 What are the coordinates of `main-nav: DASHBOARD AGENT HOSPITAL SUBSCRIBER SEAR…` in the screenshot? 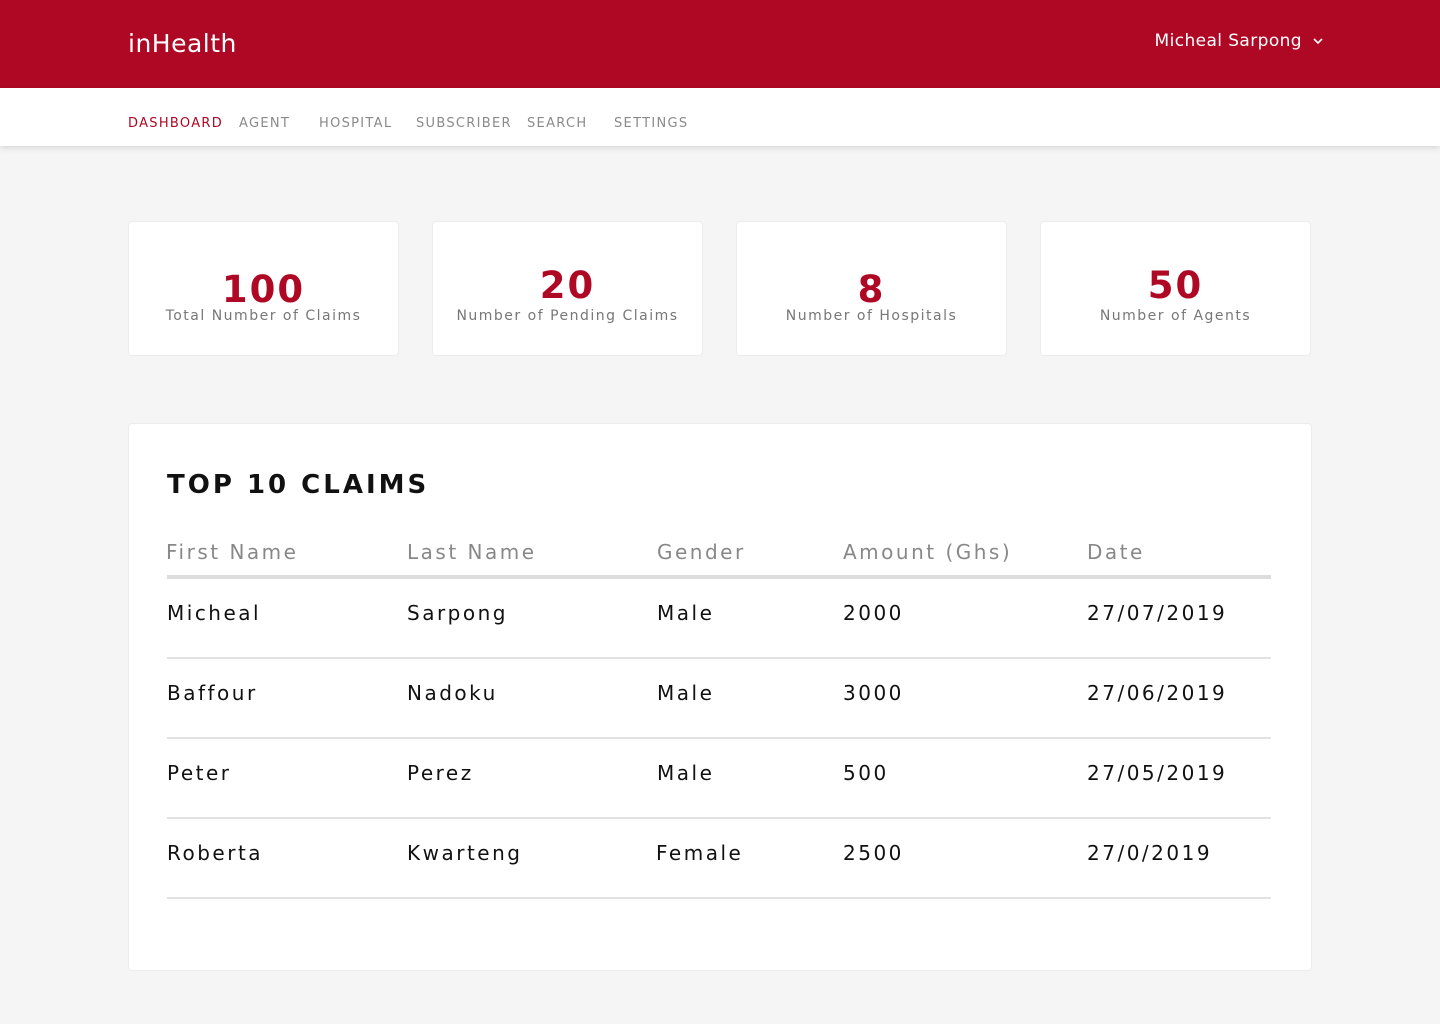 It's located at (720, 117).